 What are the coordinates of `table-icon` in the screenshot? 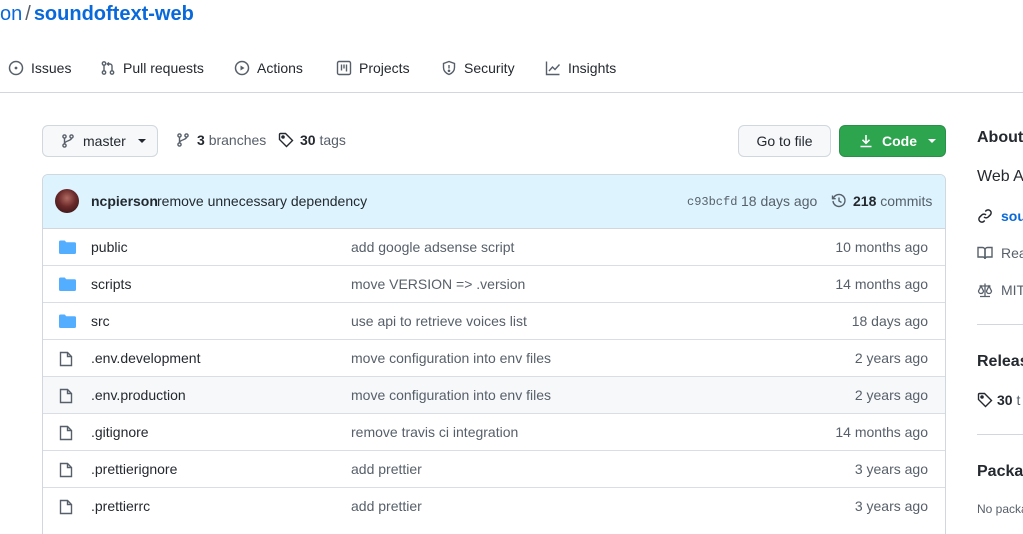 It's located at (344, 68).